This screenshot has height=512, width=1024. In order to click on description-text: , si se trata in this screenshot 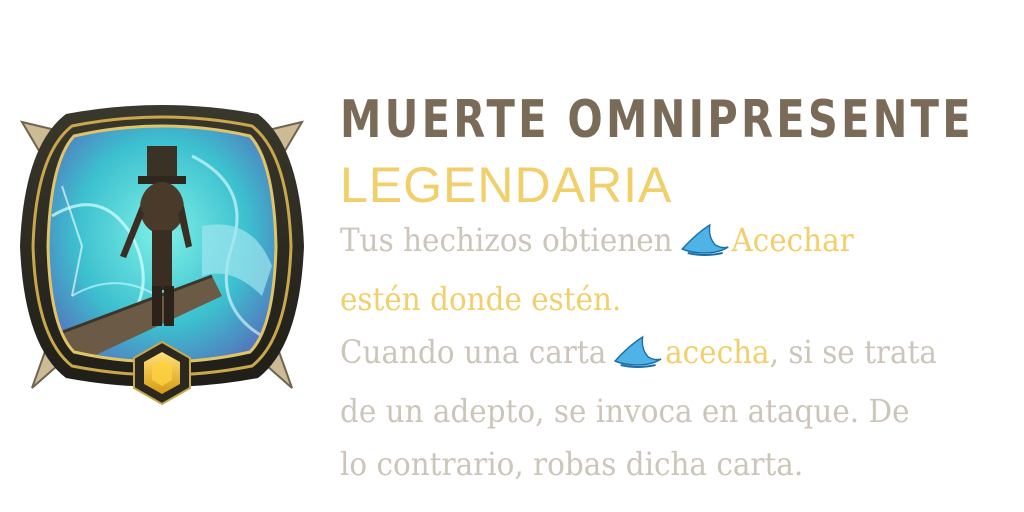, I will do `click(853, 352)`.